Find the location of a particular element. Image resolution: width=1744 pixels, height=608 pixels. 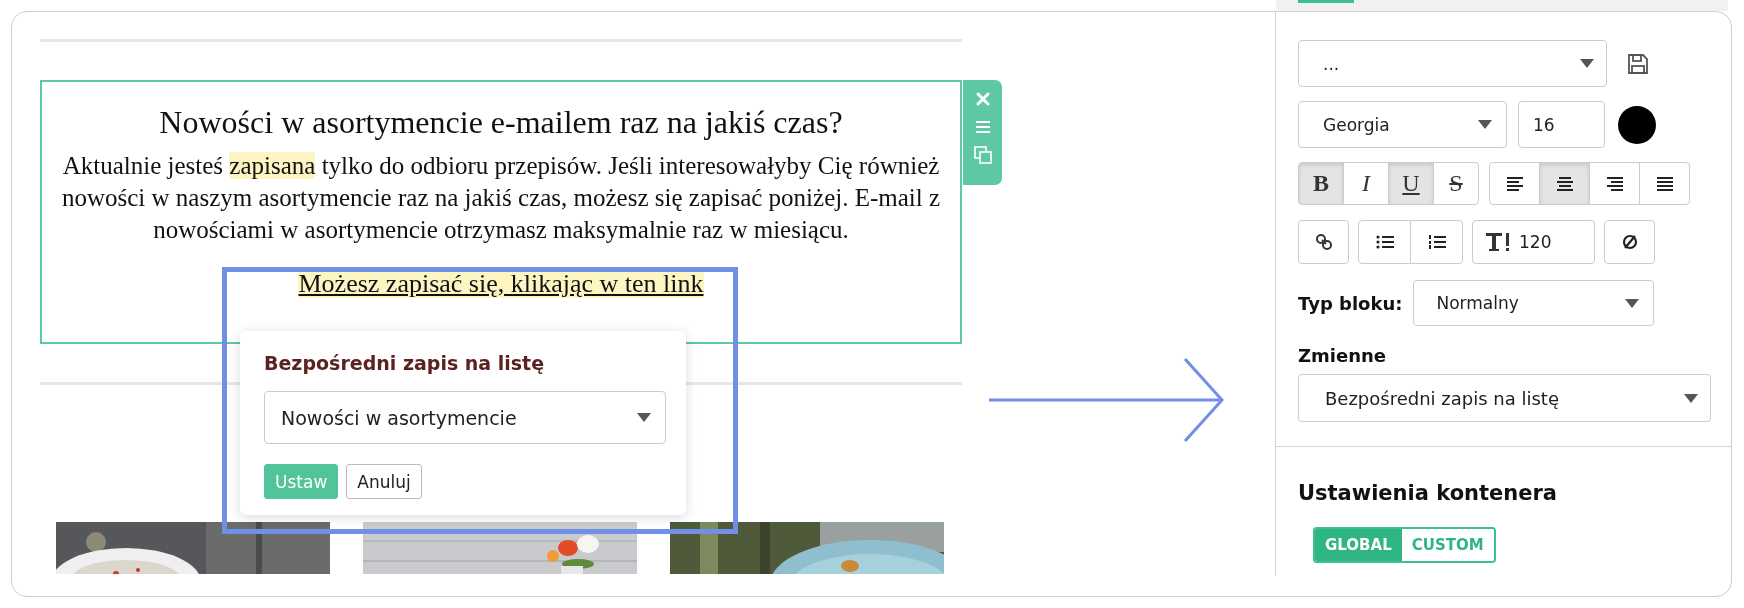

align-right-button is located at coordinates (1614, 183).